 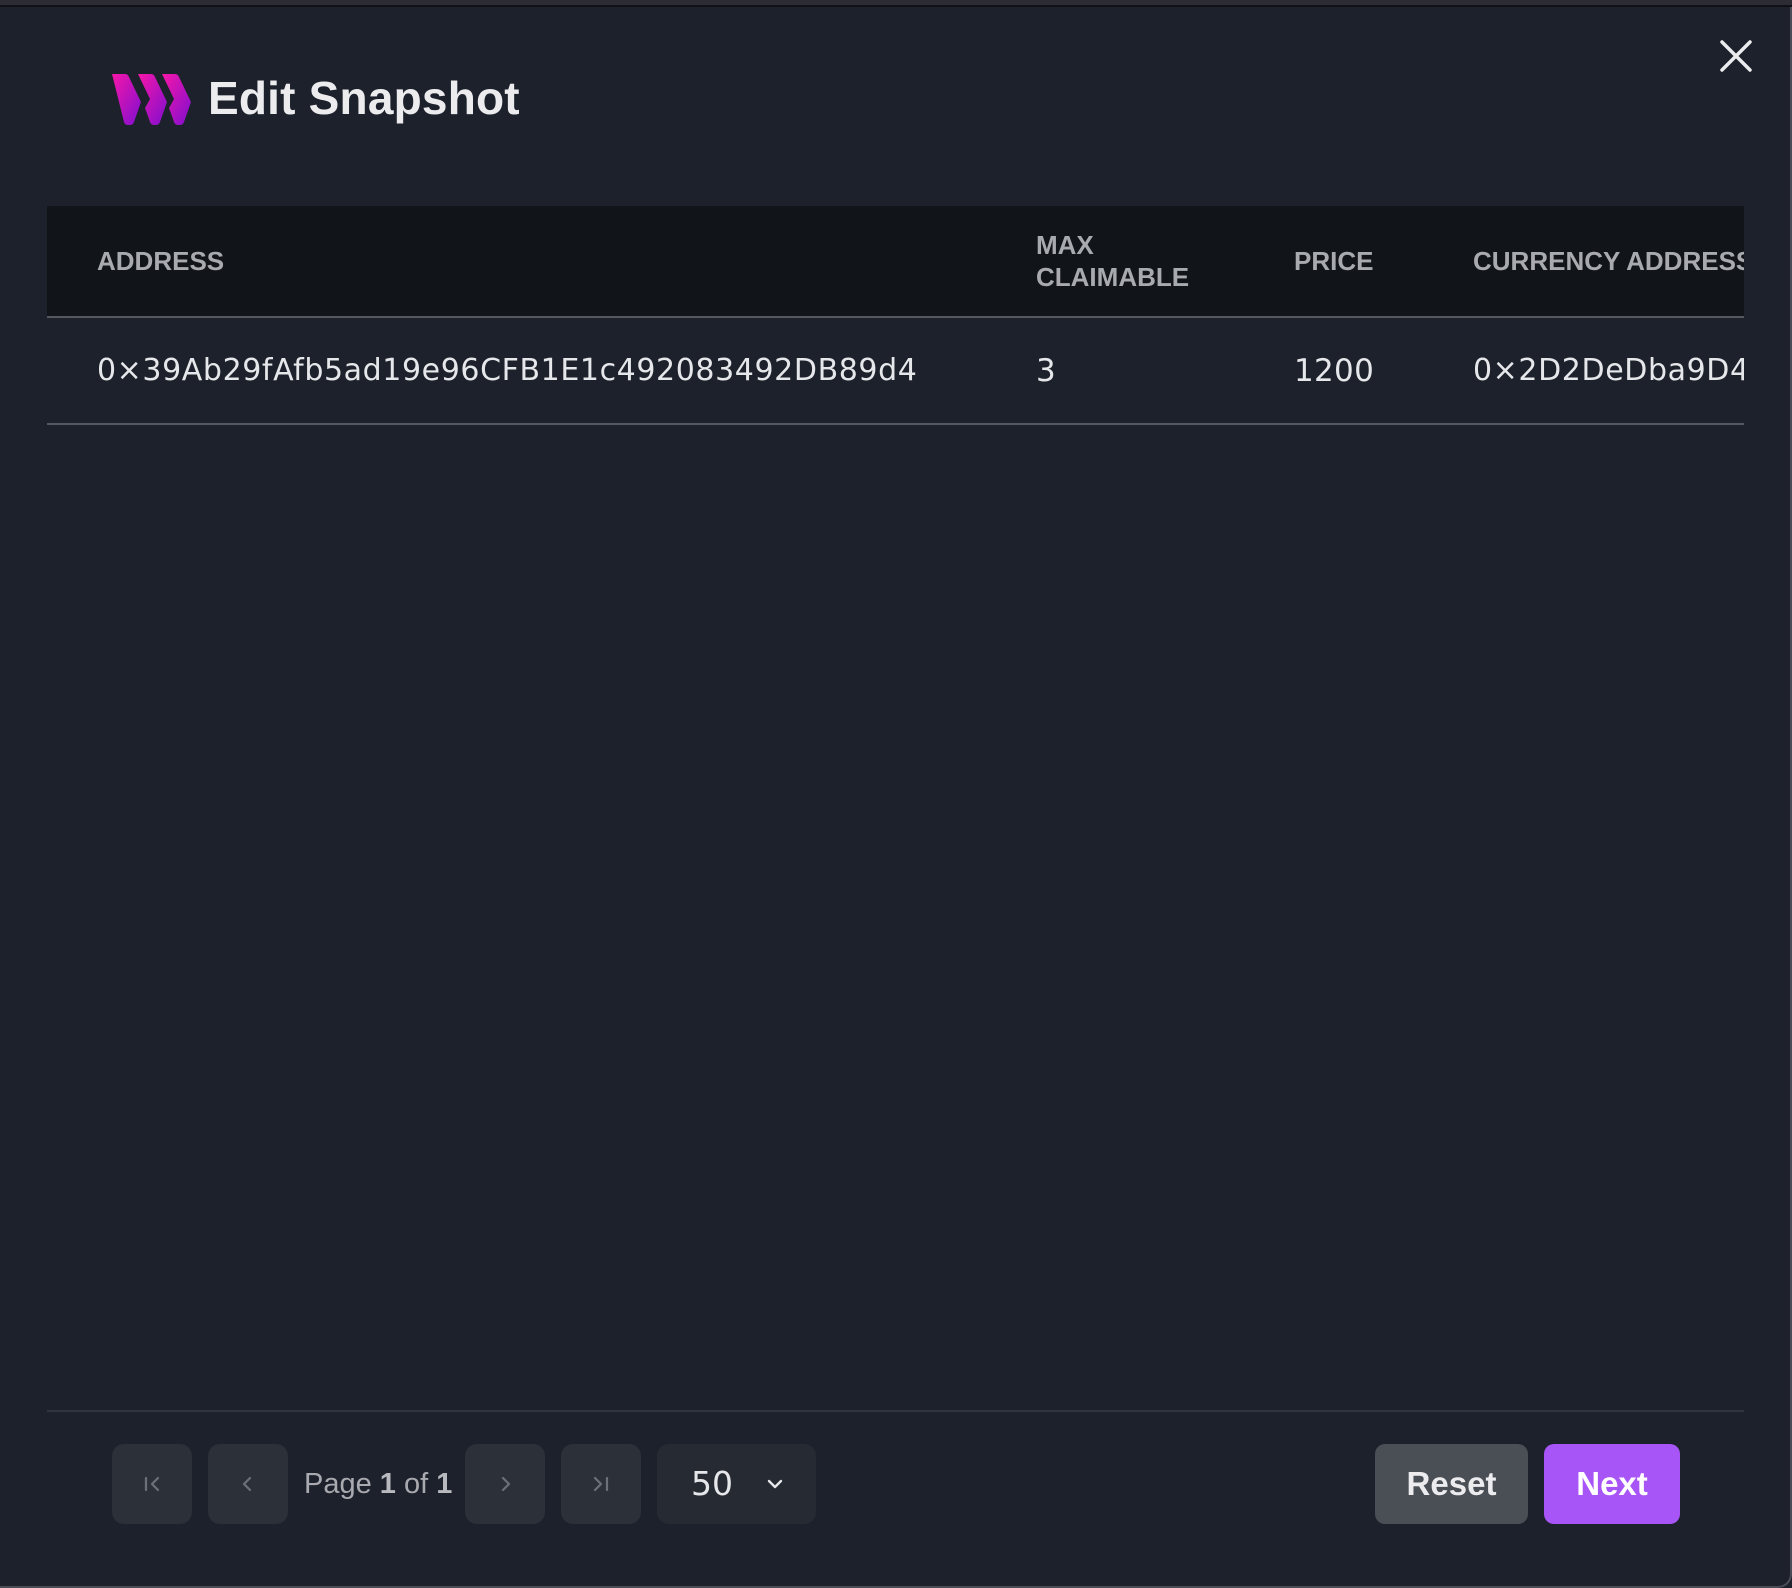 I want to click on page-indicator: Page 1 of 1, so click(x=378, y=1484).